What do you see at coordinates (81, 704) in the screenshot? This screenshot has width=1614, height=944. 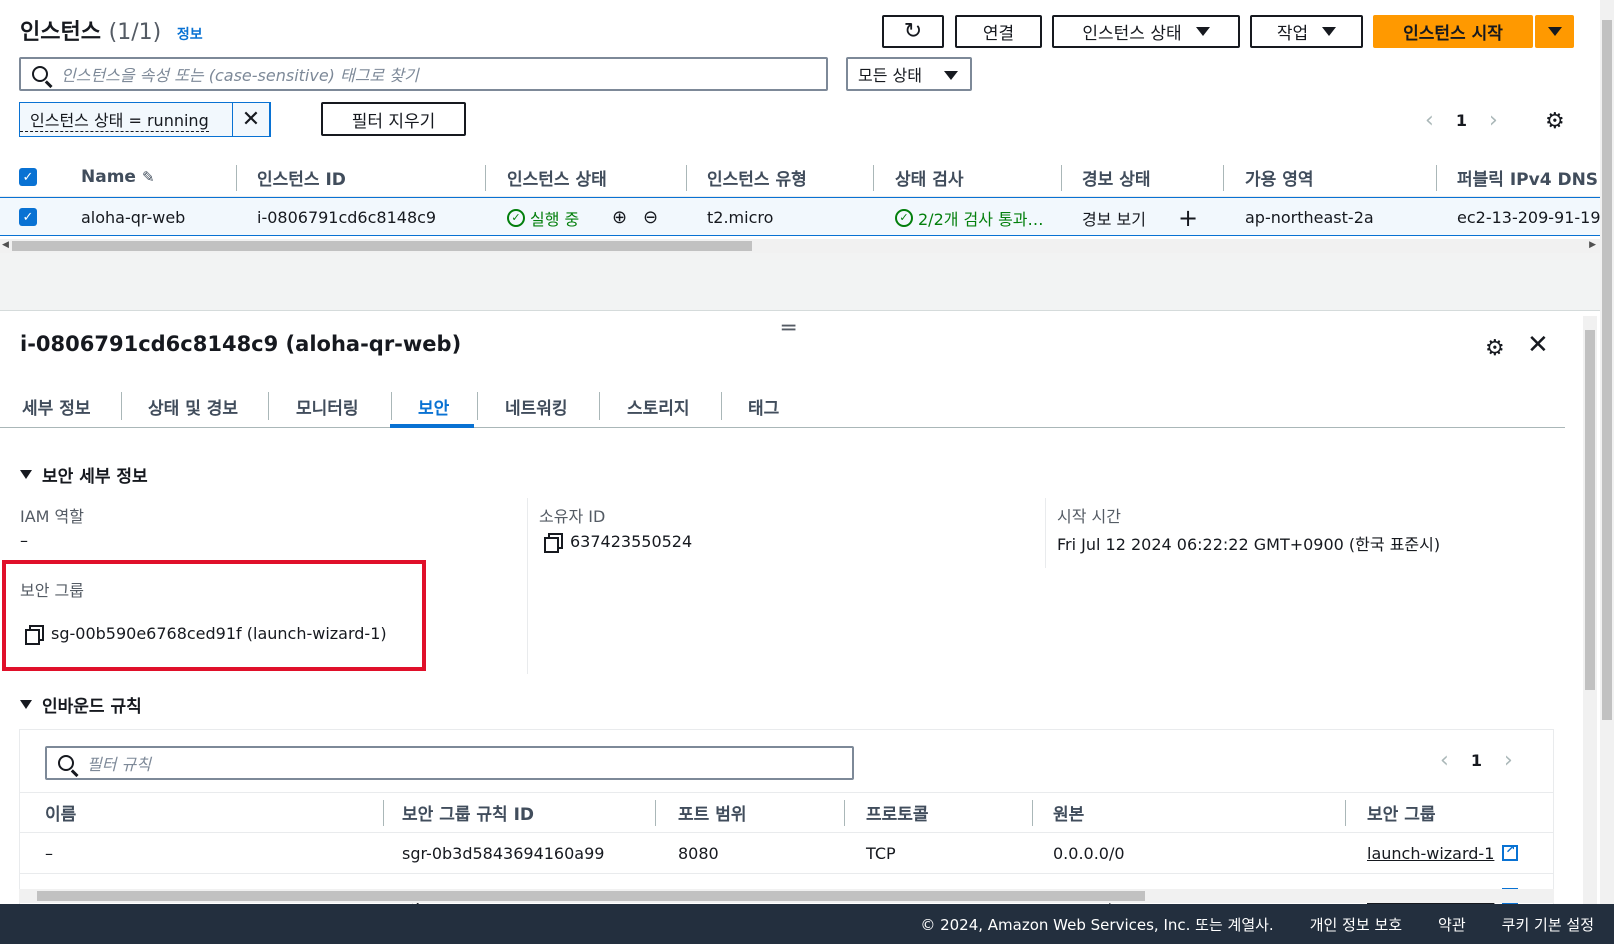 I see `inbound-rules-section: 인바운드 규칙` at bounding box center [81, 704].